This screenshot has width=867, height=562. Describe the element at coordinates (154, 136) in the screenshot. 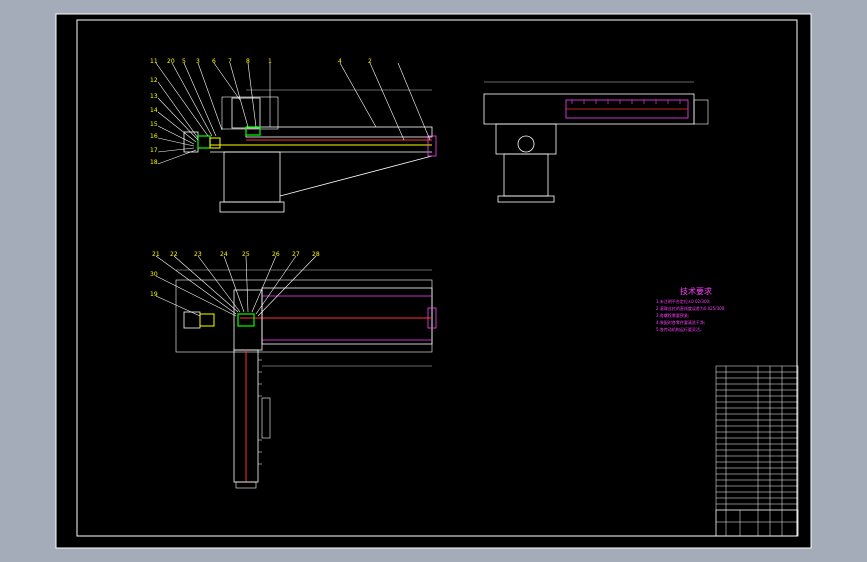

I see `balloon-front-left: 16` at that location.